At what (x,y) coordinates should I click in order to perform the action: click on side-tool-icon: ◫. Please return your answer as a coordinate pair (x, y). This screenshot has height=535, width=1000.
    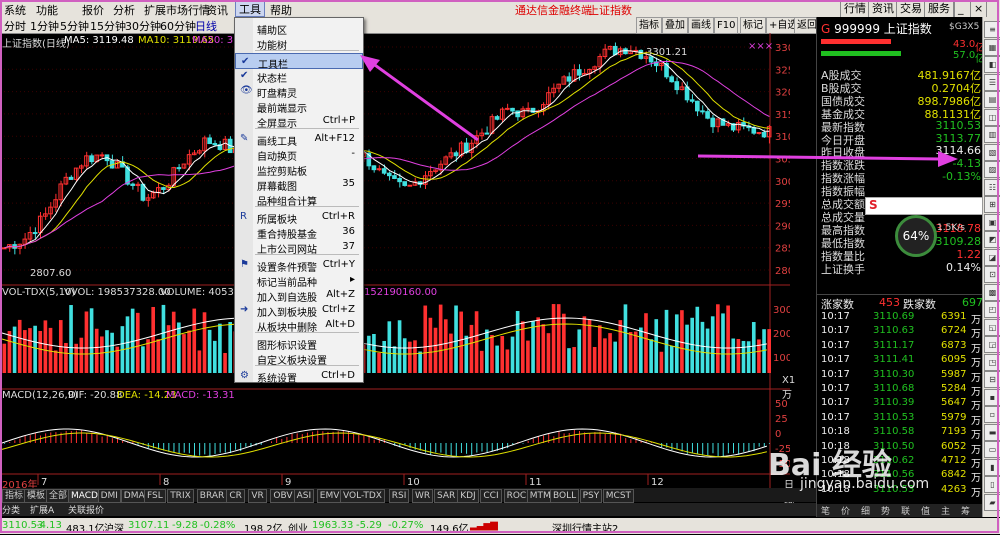
    Looking at the image, I should click on (992, 117).